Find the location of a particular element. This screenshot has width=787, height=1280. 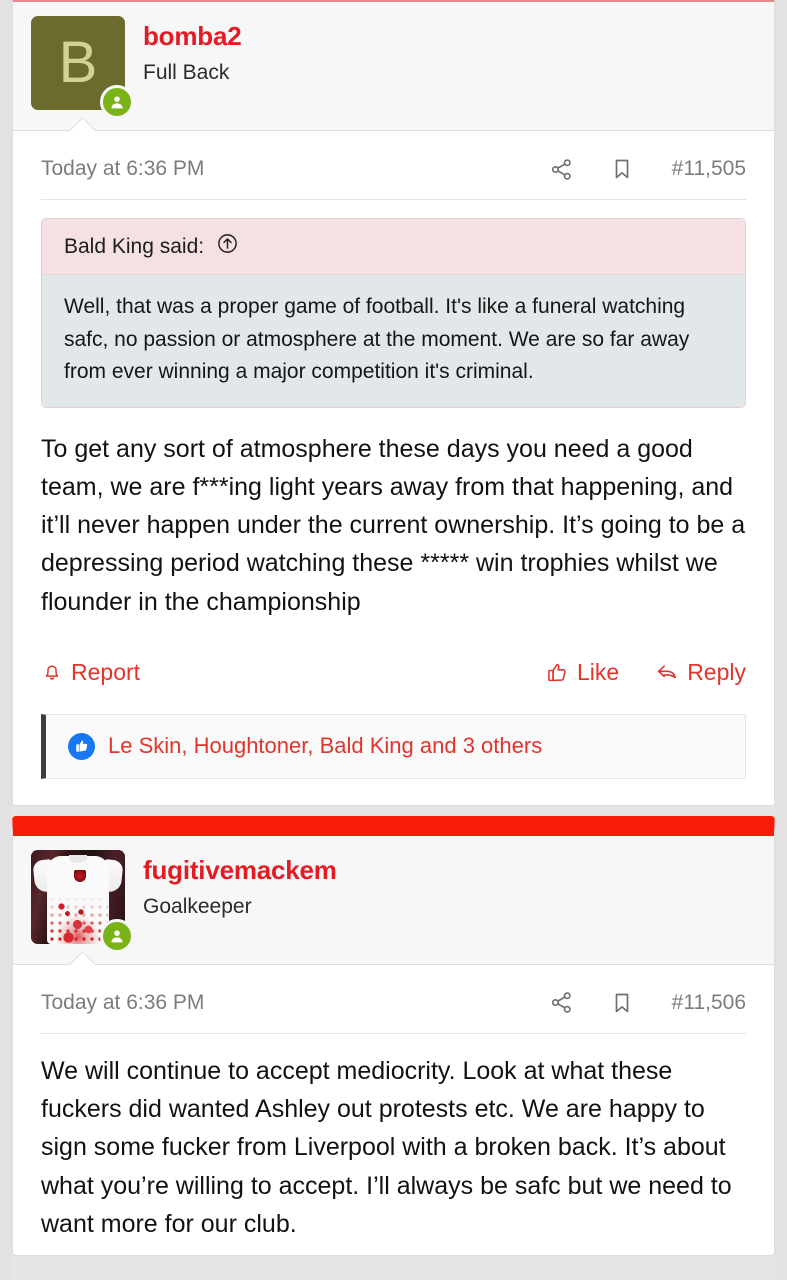

author-name: fugitivemackem is located at coordinates (240, 870).